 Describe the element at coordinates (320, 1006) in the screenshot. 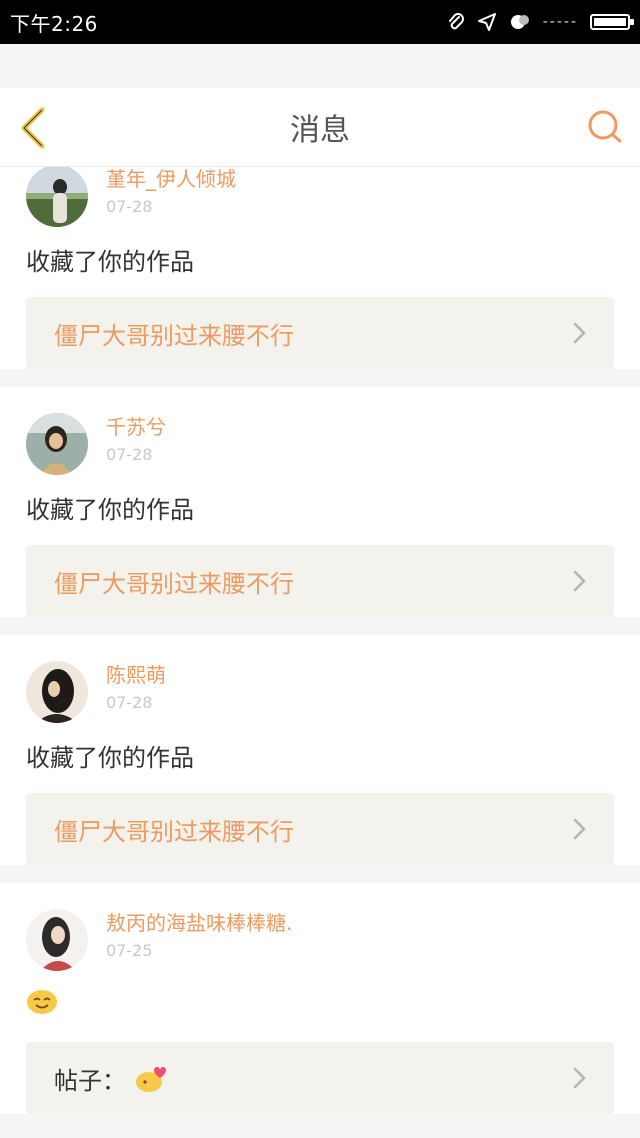

I see `action-emoji` at that location.